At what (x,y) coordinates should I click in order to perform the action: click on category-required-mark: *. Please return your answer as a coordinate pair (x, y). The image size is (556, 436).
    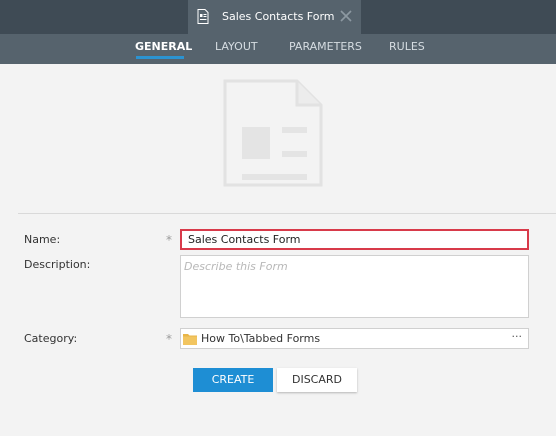
    Looking at the image, I should click on (169, 339).